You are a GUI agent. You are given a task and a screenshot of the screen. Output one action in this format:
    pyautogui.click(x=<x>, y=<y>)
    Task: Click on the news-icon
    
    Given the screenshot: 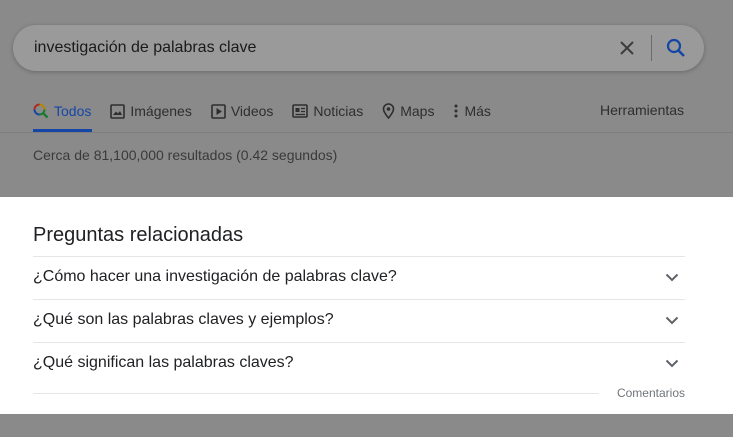 What is the action you would take?
    pyautogui.click(x=300, y=111)
    